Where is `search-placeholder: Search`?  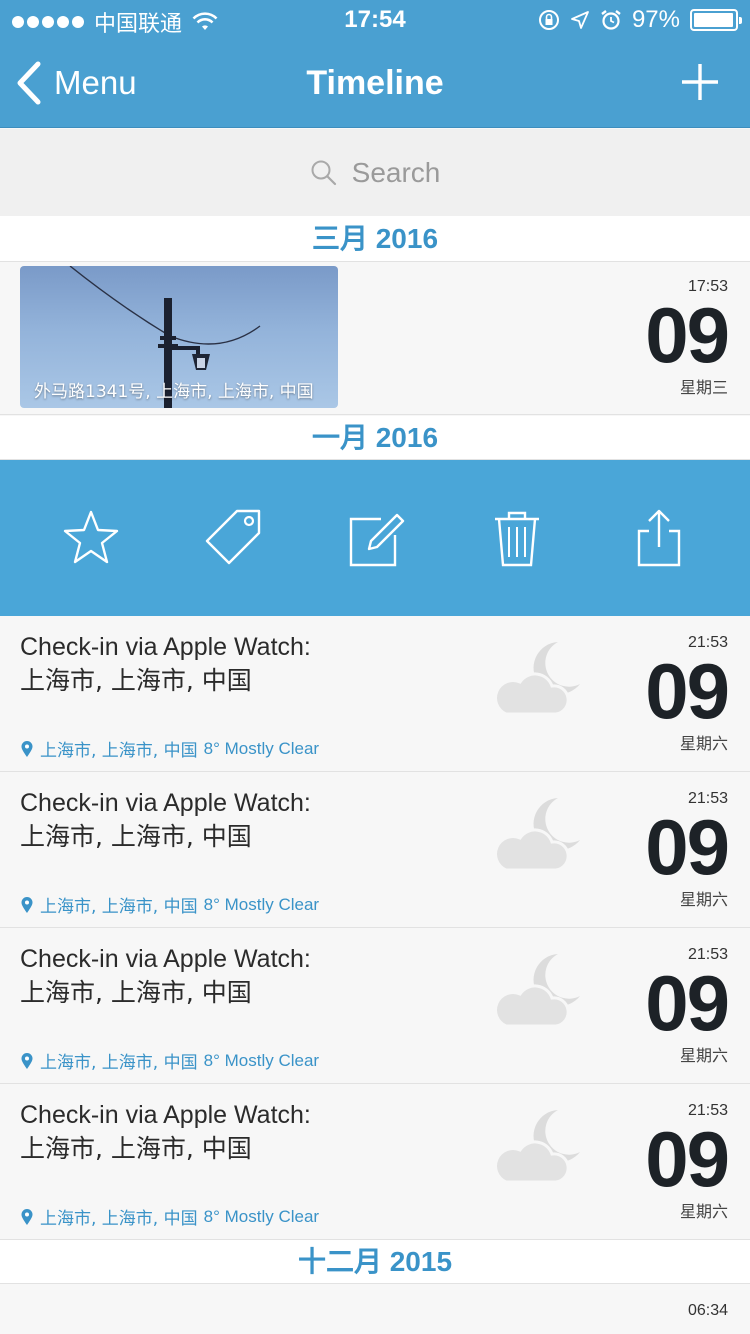 search-placeholder: Search is located at coordinates (396, 172).